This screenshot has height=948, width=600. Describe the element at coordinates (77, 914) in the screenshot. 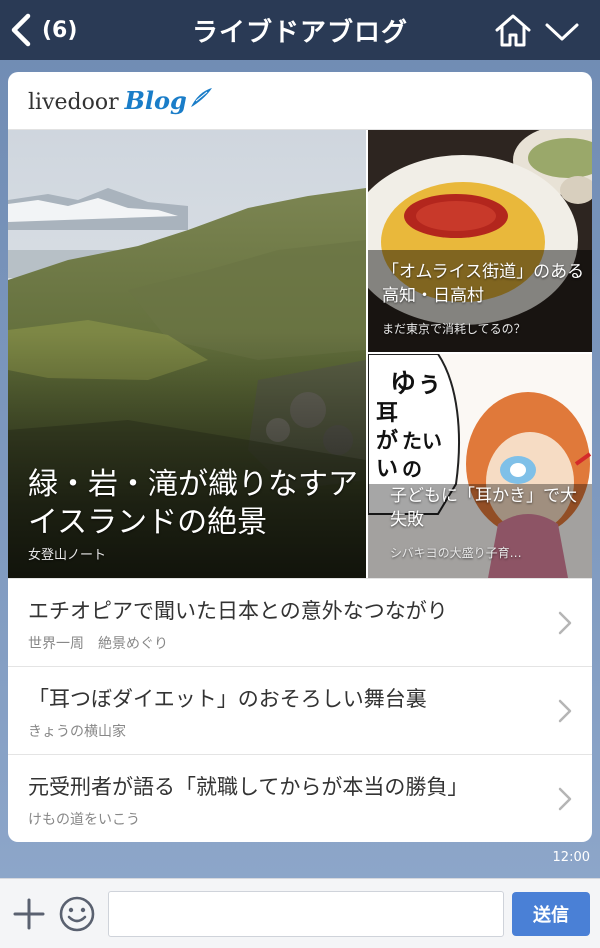

I see `emoji-icon` at that location.